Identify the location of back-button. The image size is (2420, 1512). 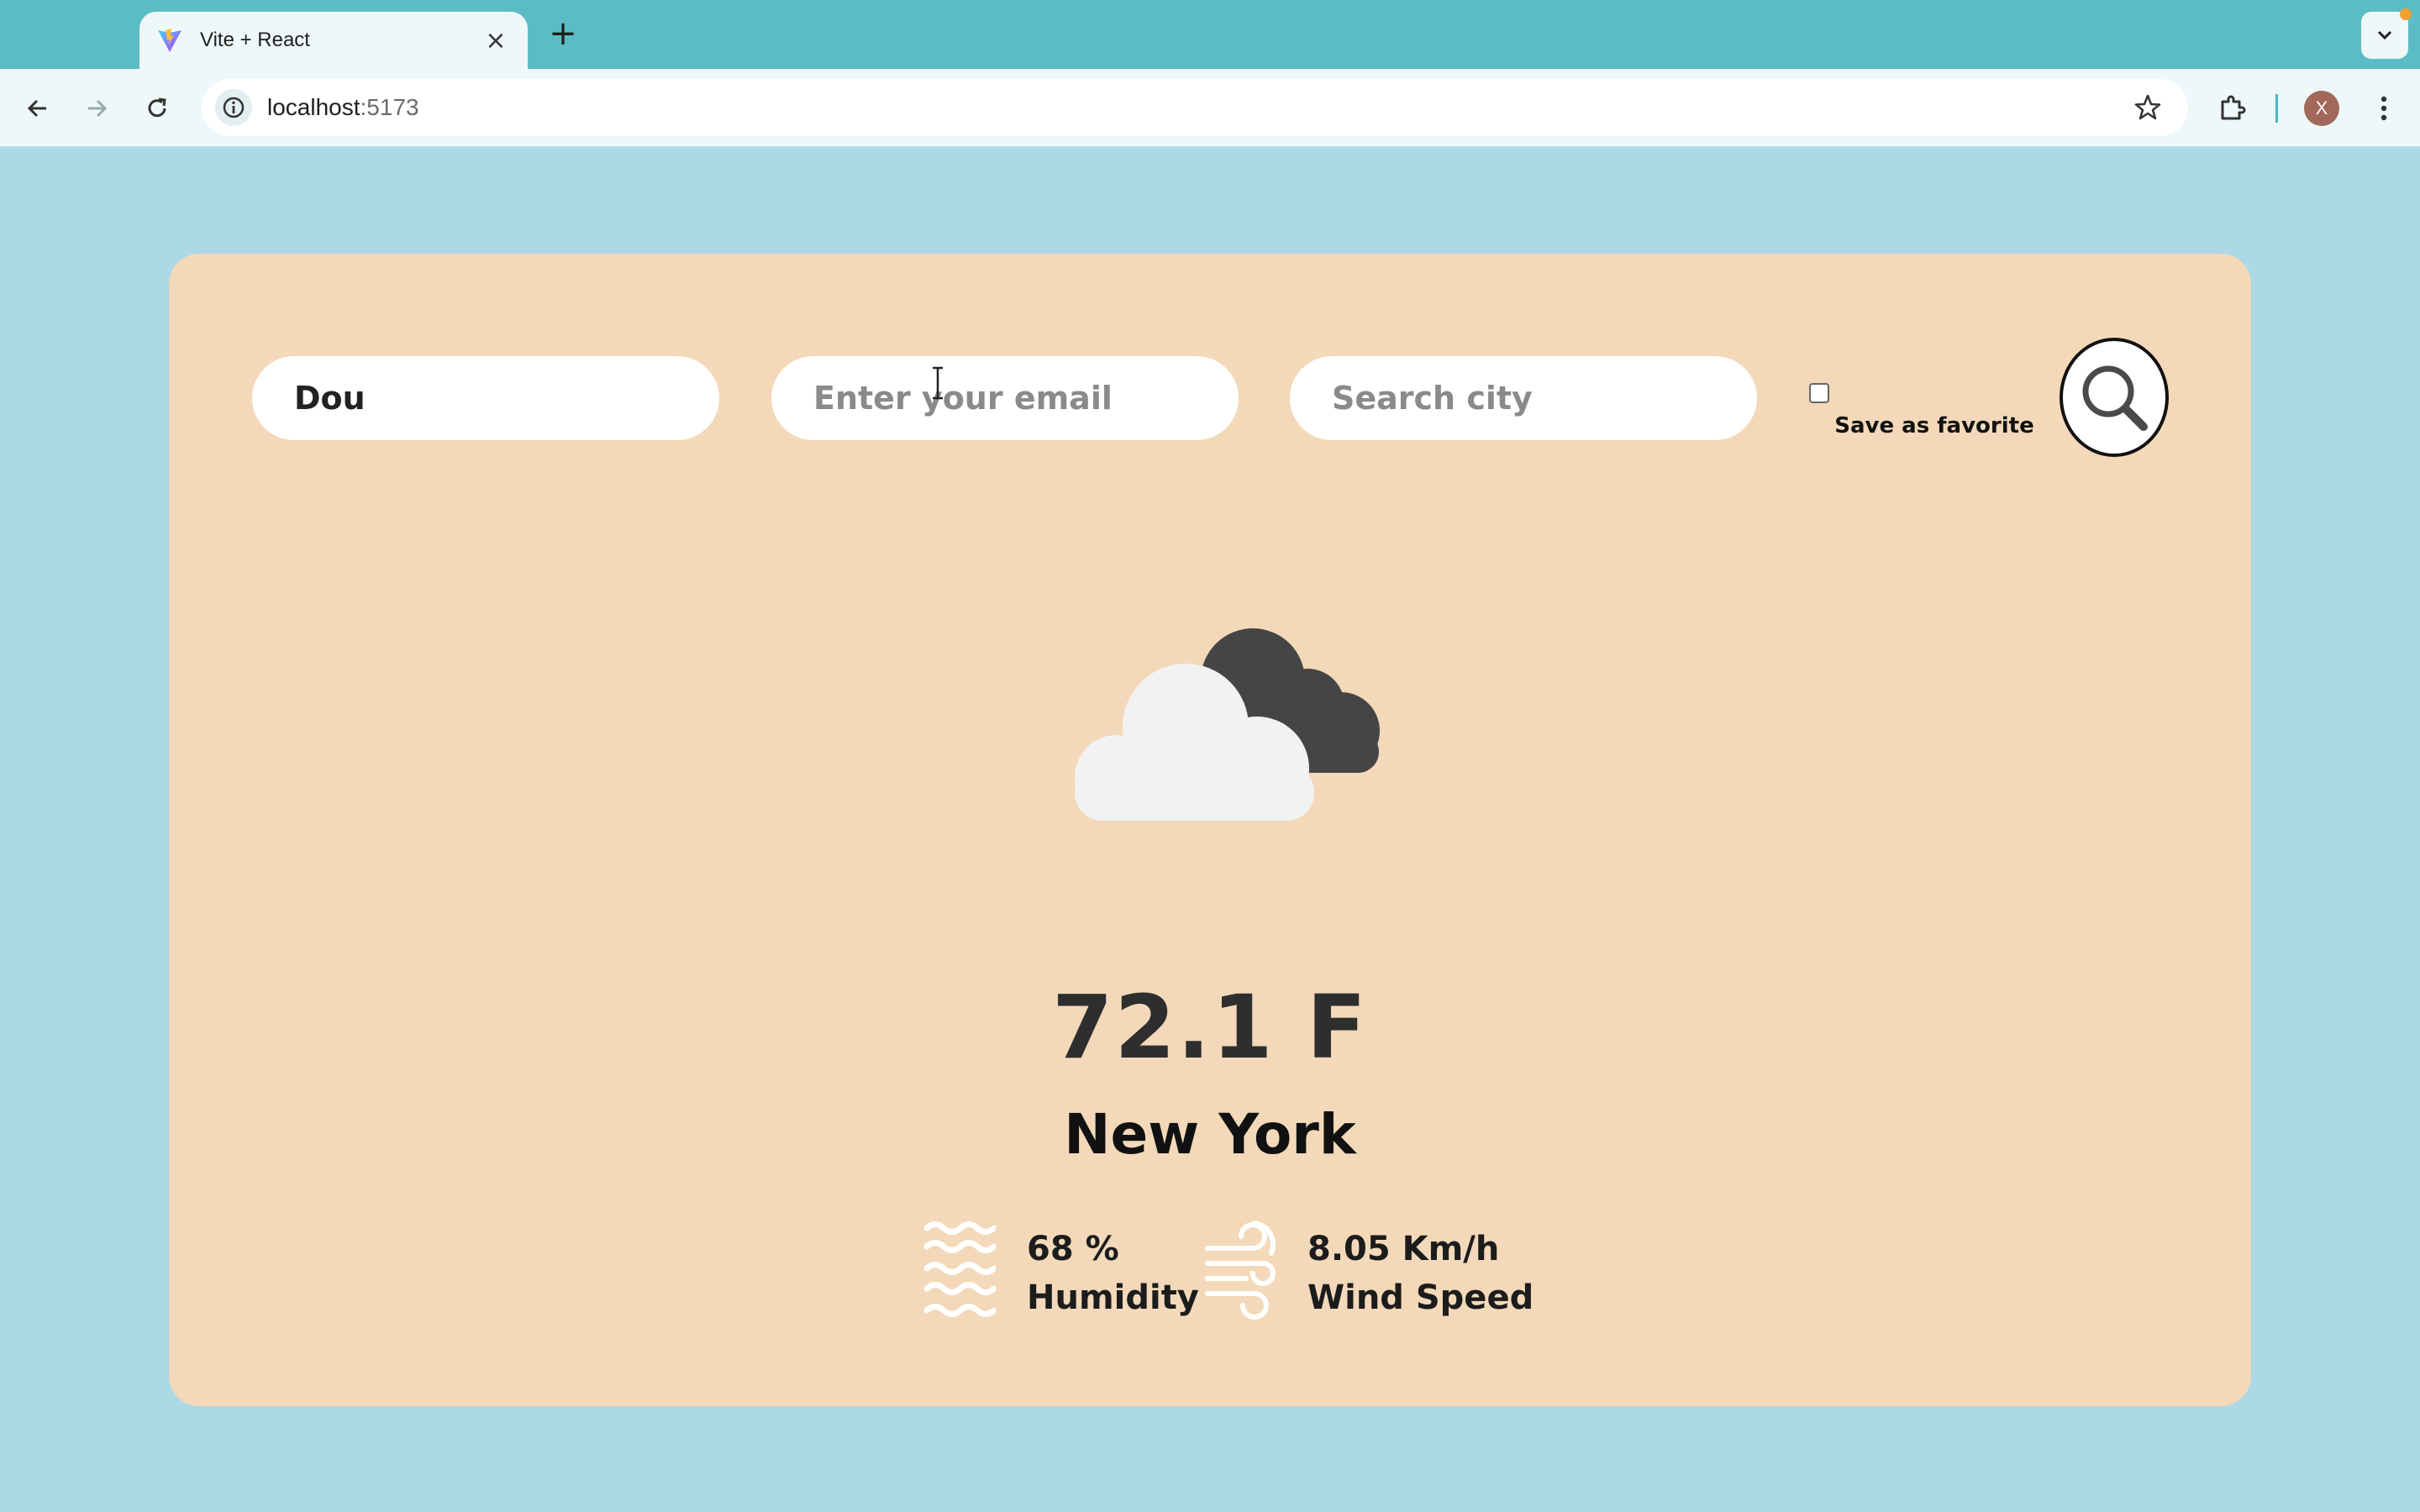
(38, 108).